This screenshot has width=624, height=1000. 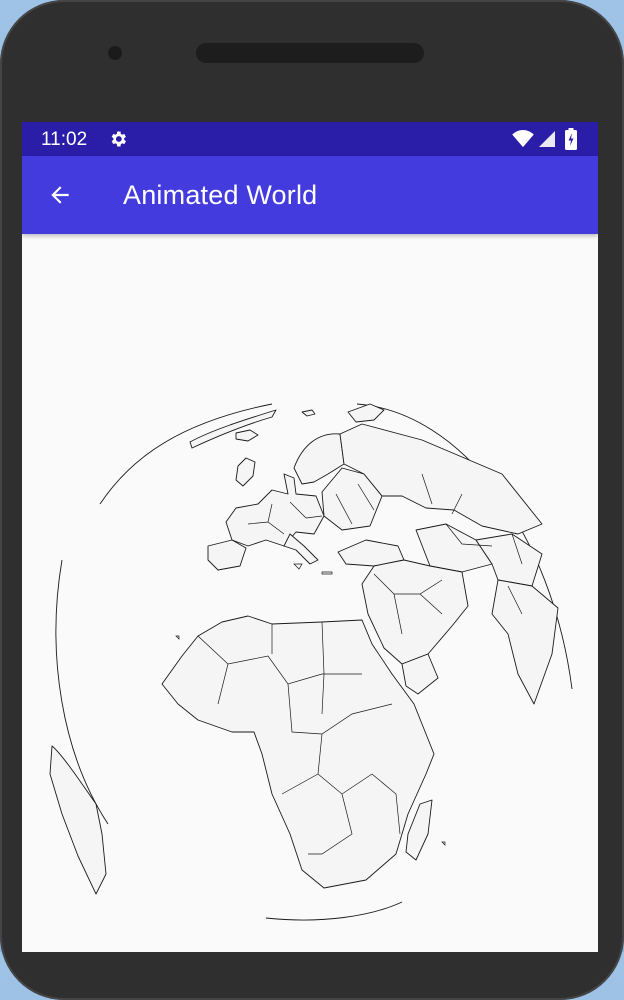 What do you see at coordinates (454, 548) in the screenshot?
I see `caspian-region` at bounding box center [454, 548].